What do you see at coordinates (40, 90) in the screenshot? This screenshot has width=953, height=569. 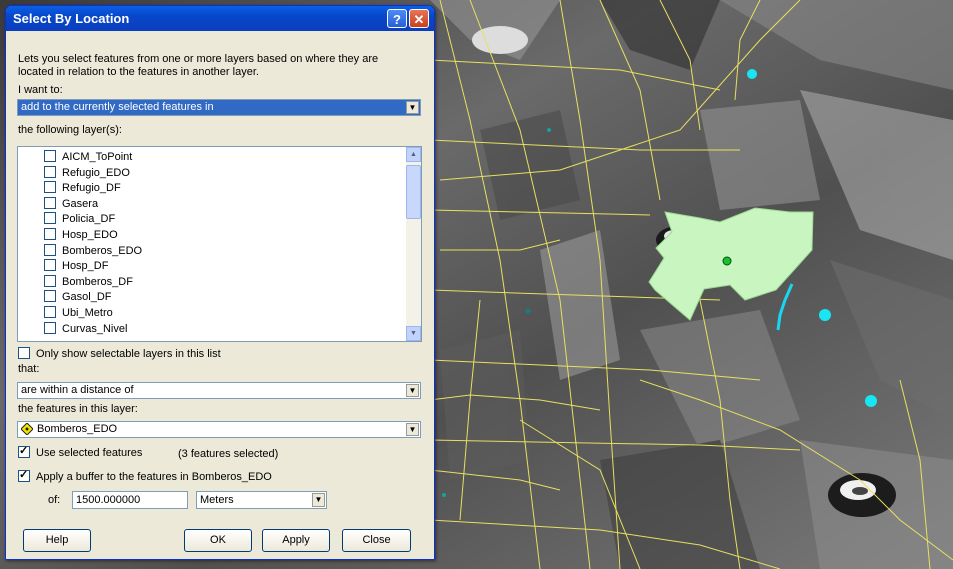 I see `intent-label: I want to:` at bounding box center [40, 90].